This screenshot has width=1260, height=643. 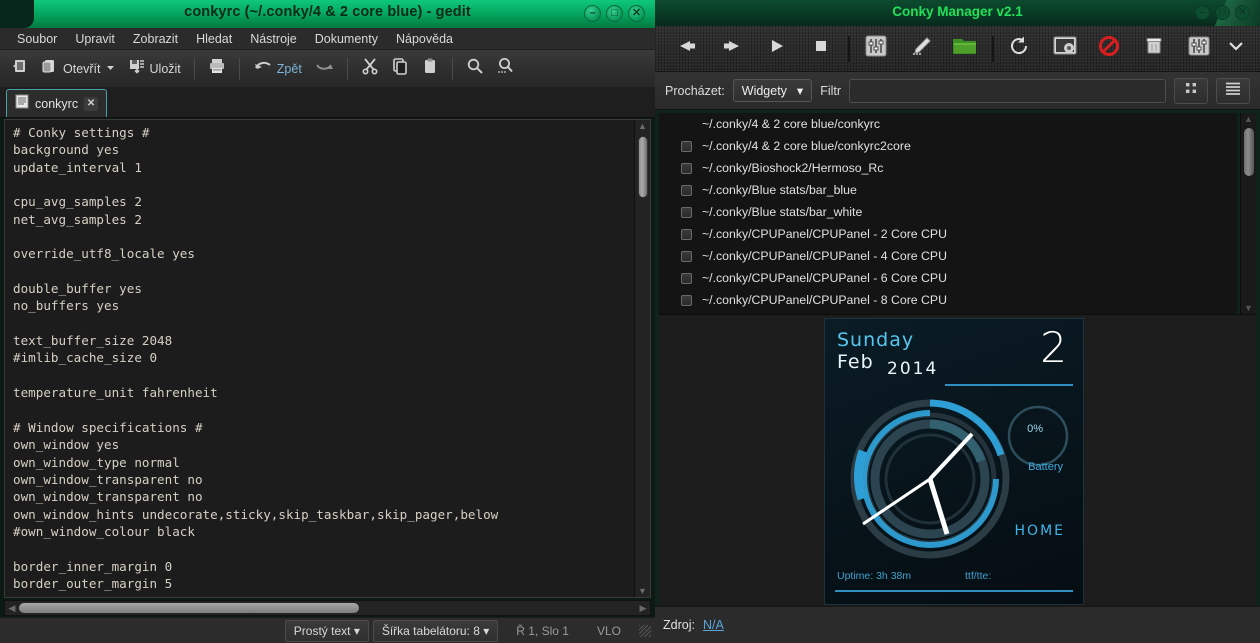 What do you see at coordinates (1035, 429) in the screenshot?
I see `preview-battery-percent: 0%` at bounding box center [1035, 429].